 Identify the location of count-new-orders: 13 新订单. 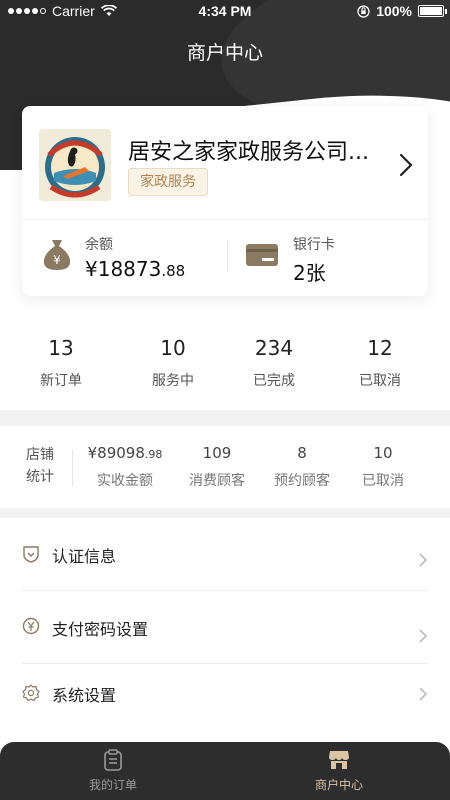
(61, 363).